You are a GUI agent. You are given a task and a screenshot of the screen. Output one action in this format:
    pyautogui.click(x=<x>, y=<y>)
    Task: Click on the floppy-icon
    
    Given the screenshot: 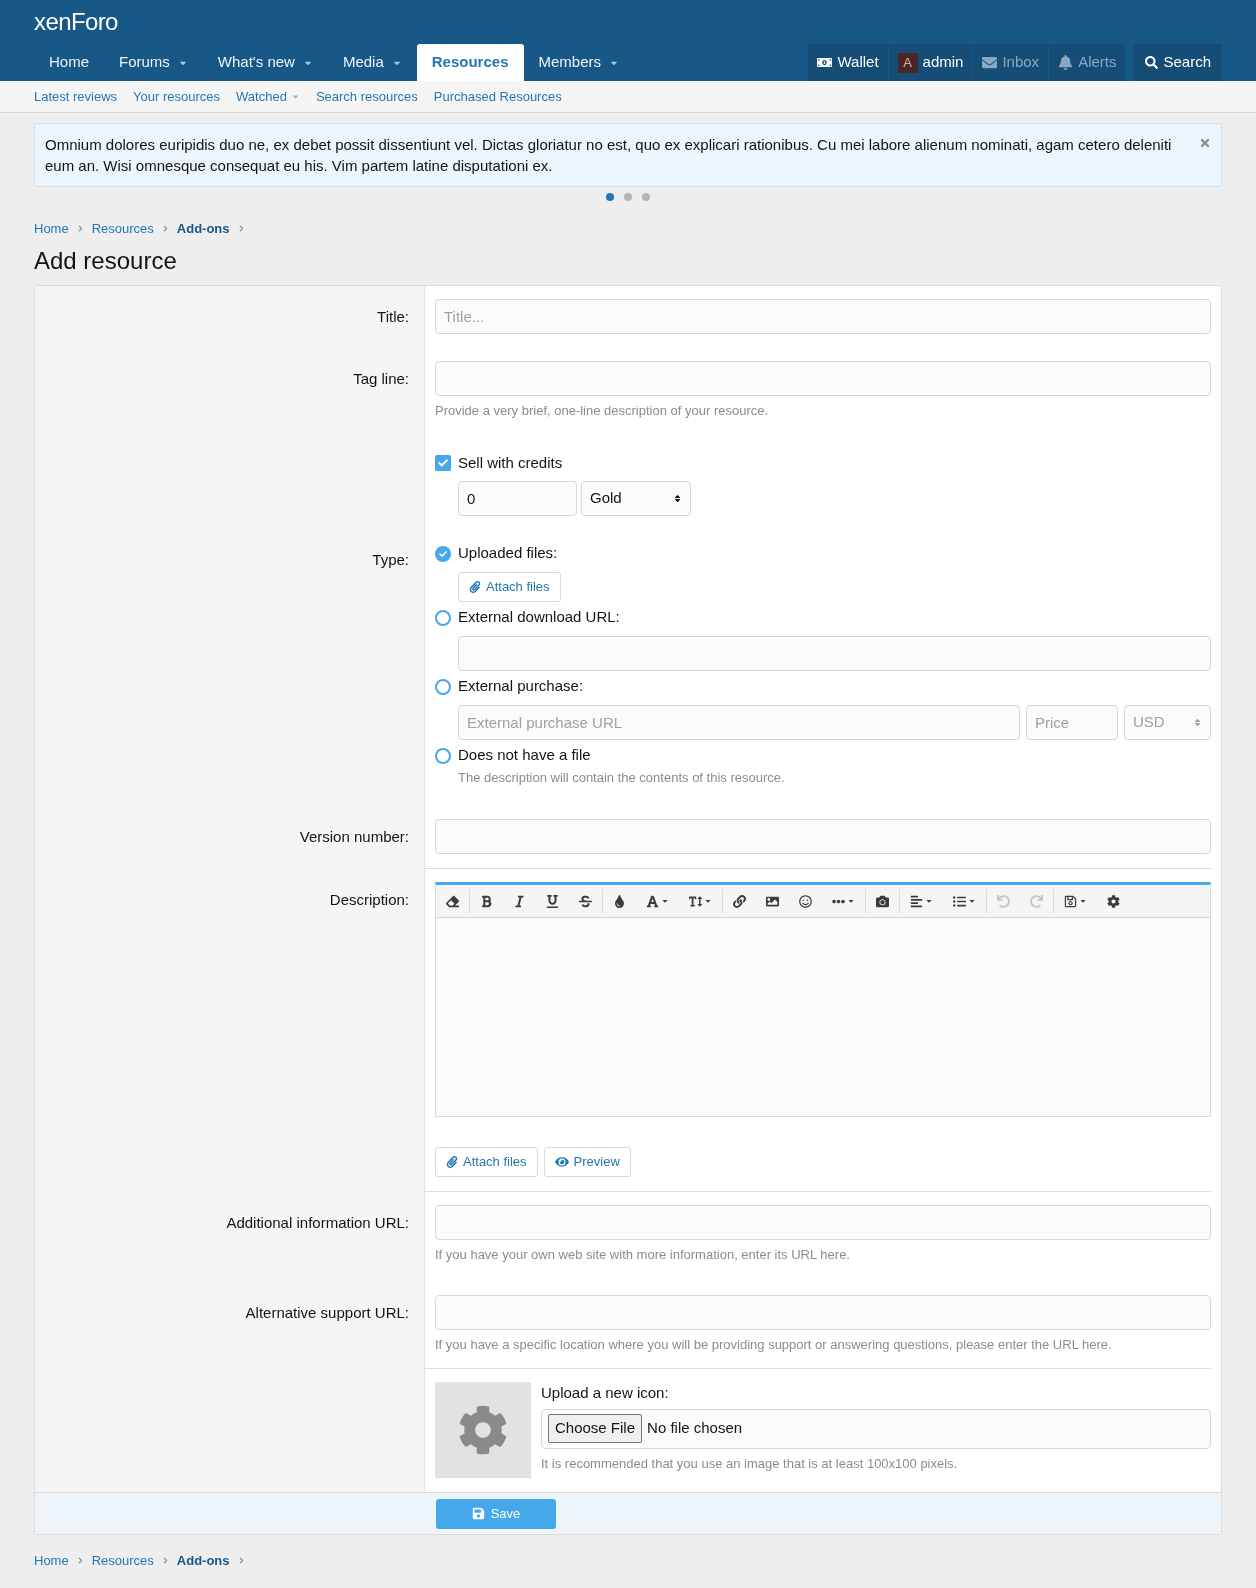 What is the action you would take?
    pyautogui.click(x=1070, y=901)
    